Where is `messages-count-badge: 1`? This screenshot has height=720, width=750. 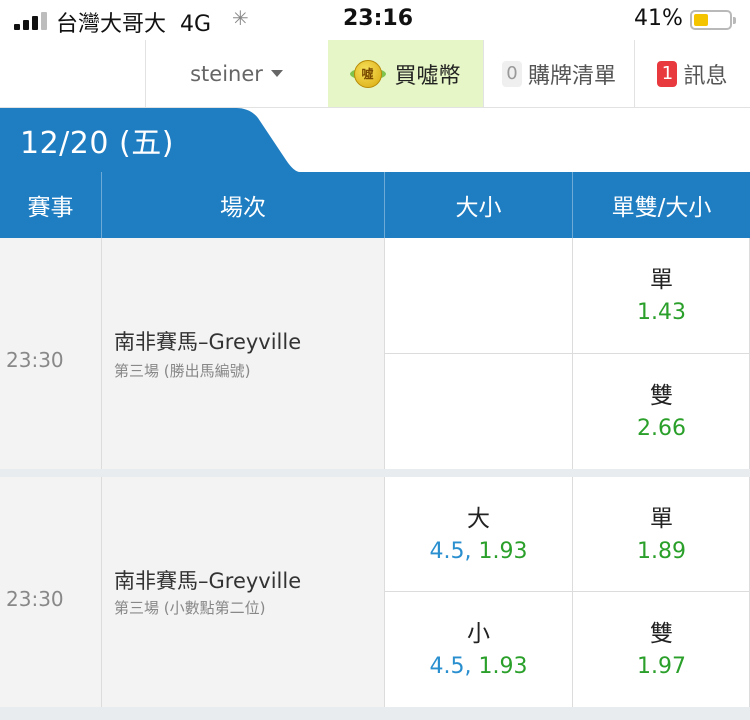
messages-count-badge: 1 is located at coordinates (667, 73).